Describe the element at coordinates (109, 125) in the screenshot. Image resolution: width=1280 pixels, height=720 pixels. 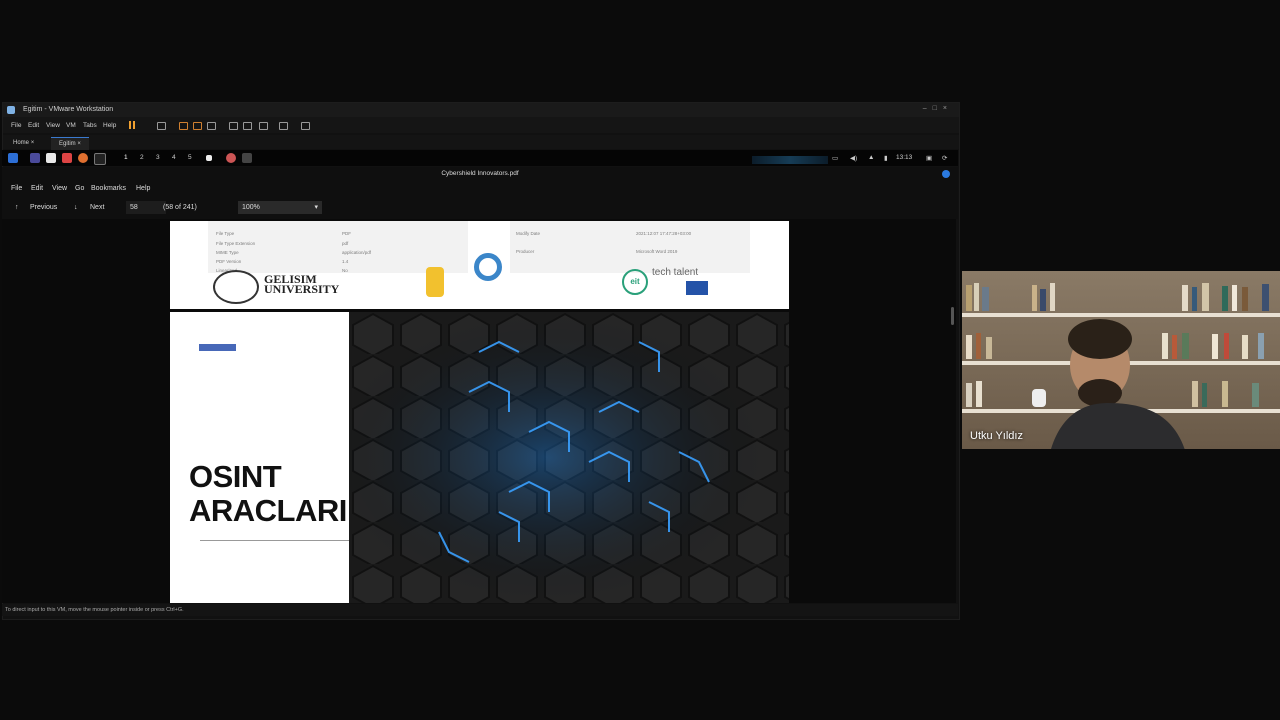
I see `menu-help: Help` at that location.